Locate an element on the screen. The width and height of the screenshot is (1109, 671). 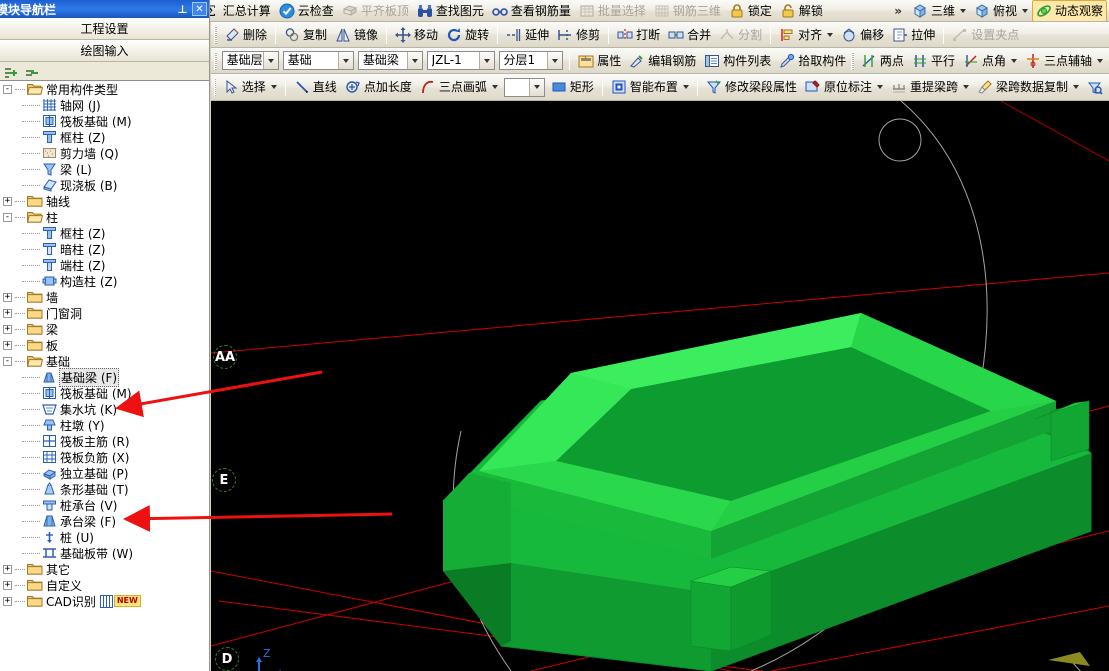
two-point-button: 两点 is located at coordinates (882, 61).